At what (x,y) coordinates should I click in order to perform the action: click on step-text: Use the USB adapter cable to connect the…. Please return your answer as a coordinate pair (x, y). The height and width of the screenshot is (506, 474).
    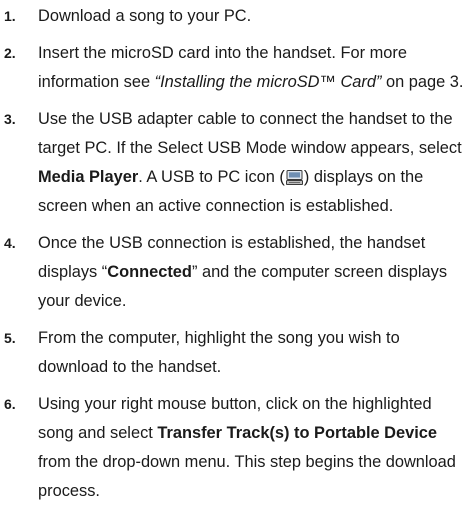
    Looking at the image, I should click on (250, 133).